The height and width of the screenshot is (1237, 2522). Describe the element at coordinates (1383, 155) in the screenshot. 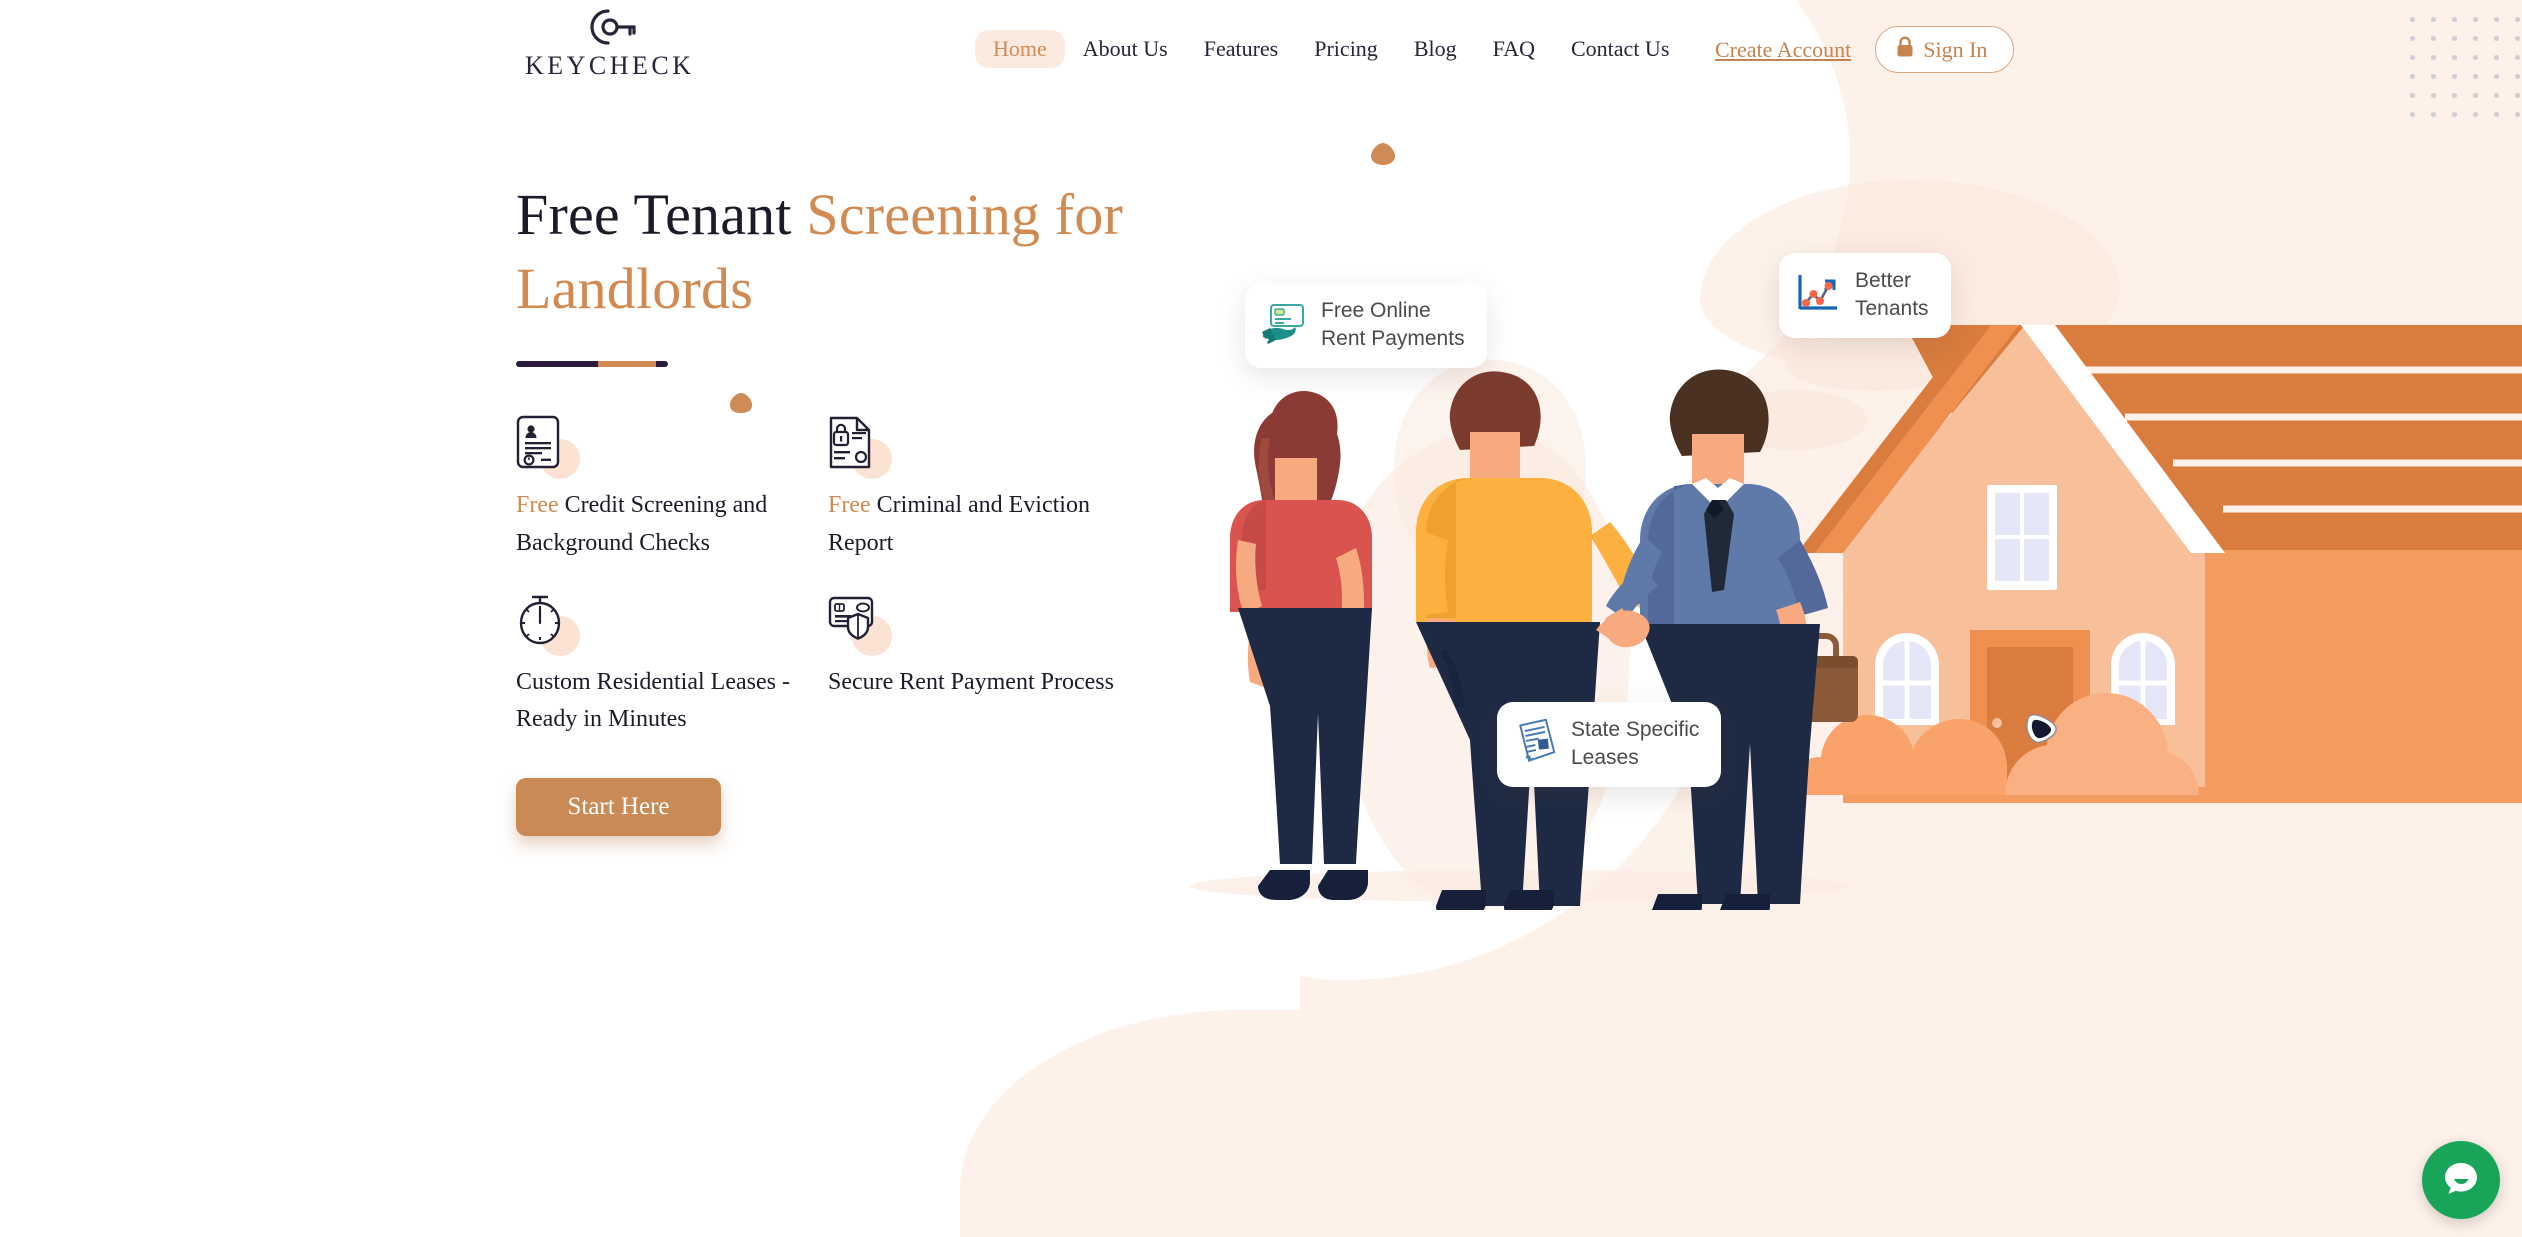

I see `pebble-decoration-top` at that location.